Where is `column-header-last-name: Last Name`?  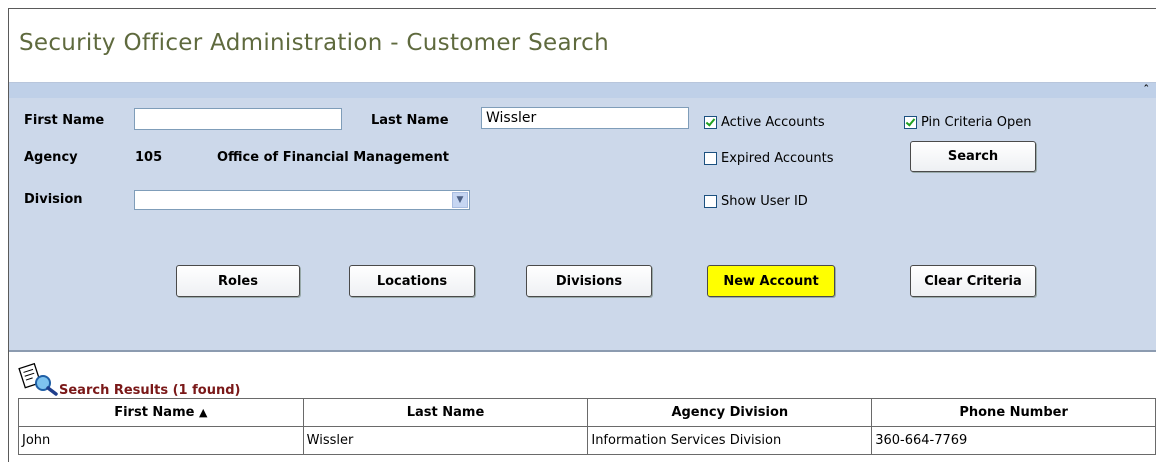
column-header-last-name: Last Name is located at coordinates (445, 412).